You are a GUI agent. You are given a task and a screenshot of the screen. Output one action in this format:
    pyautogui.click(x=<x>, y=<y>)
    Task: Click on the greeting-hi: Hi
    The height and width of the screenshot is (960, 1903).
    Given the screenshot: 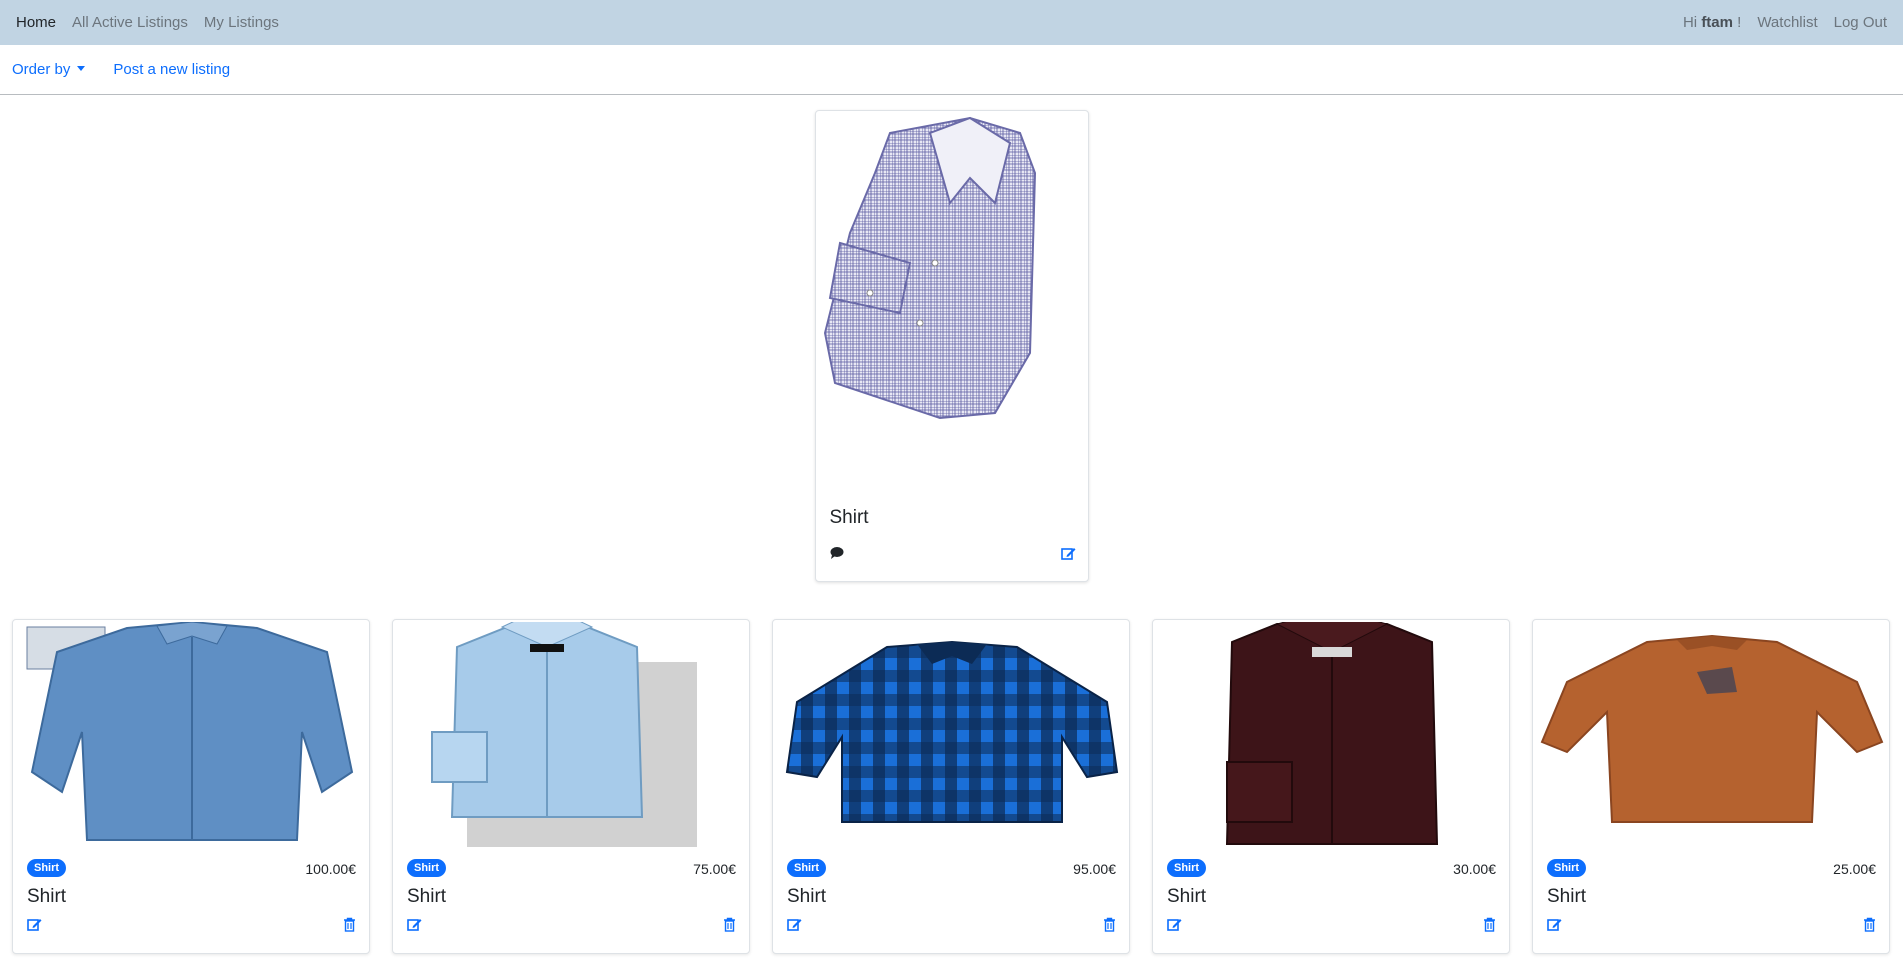 What is the action you would take?
    pyautogui.click(x=1690, y=22)
    